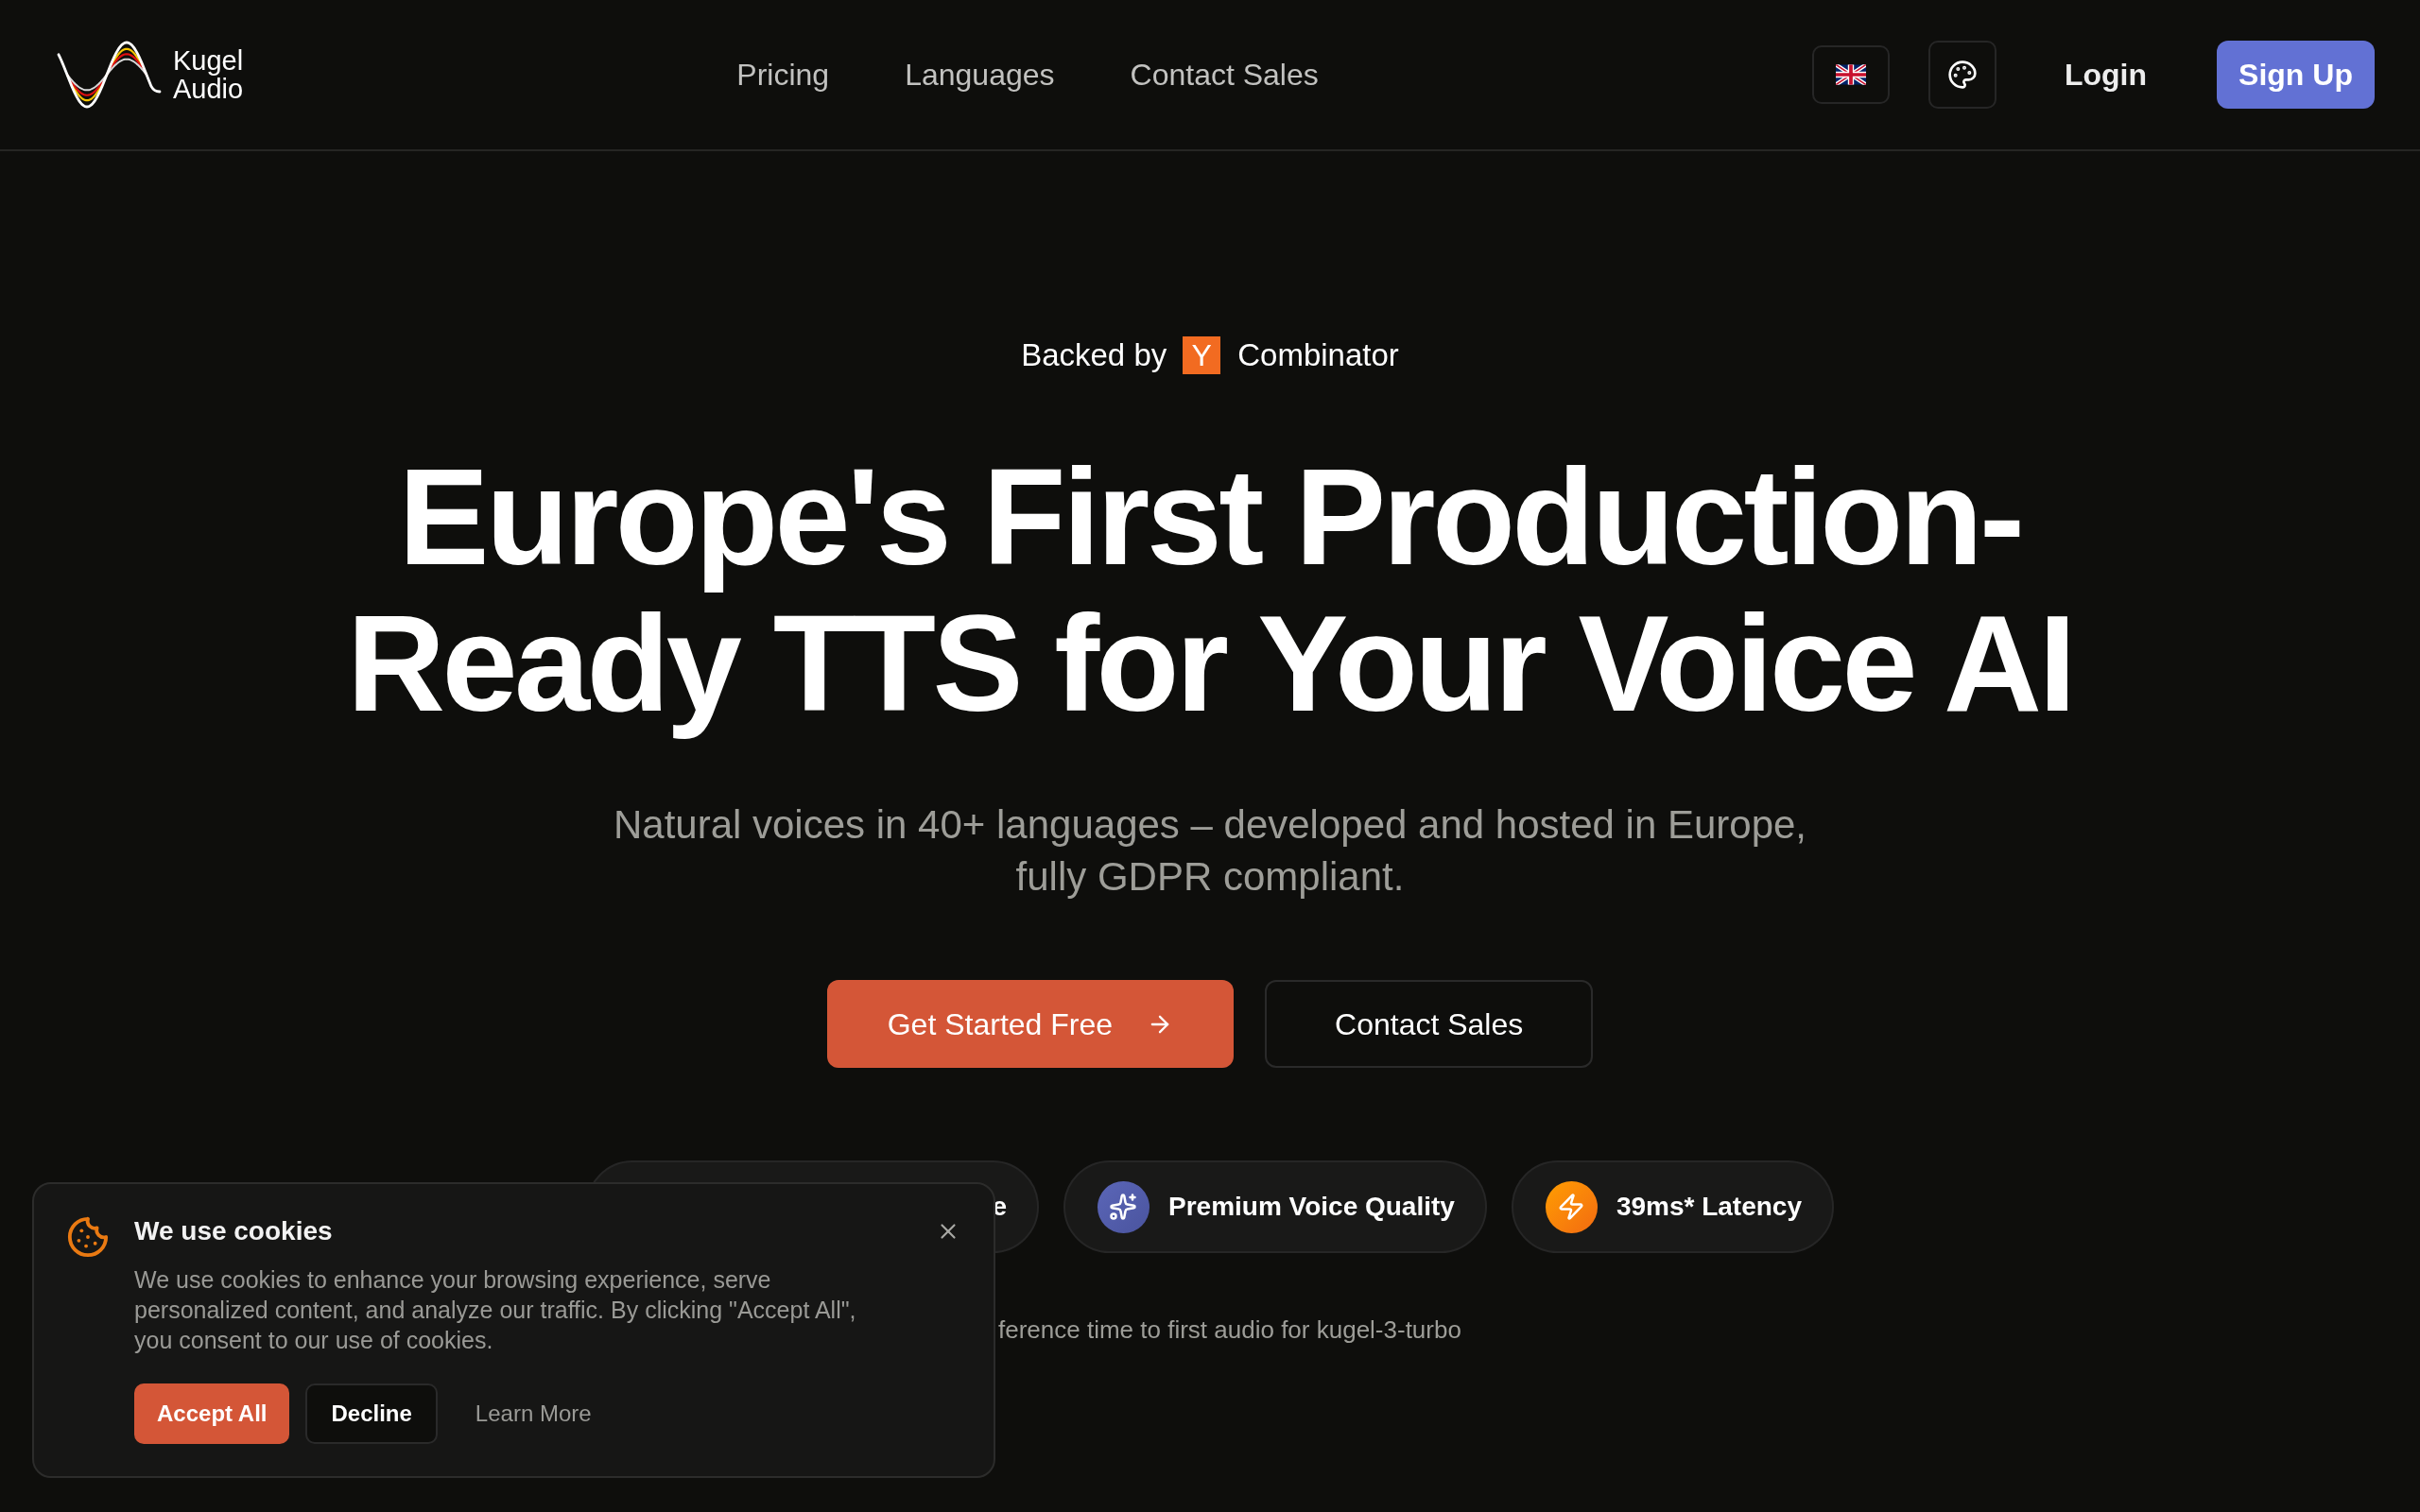 The width and height of the screenshot is (2420, 1512). I want to click on backed-by-text: Backed by, so click(1094, 355).